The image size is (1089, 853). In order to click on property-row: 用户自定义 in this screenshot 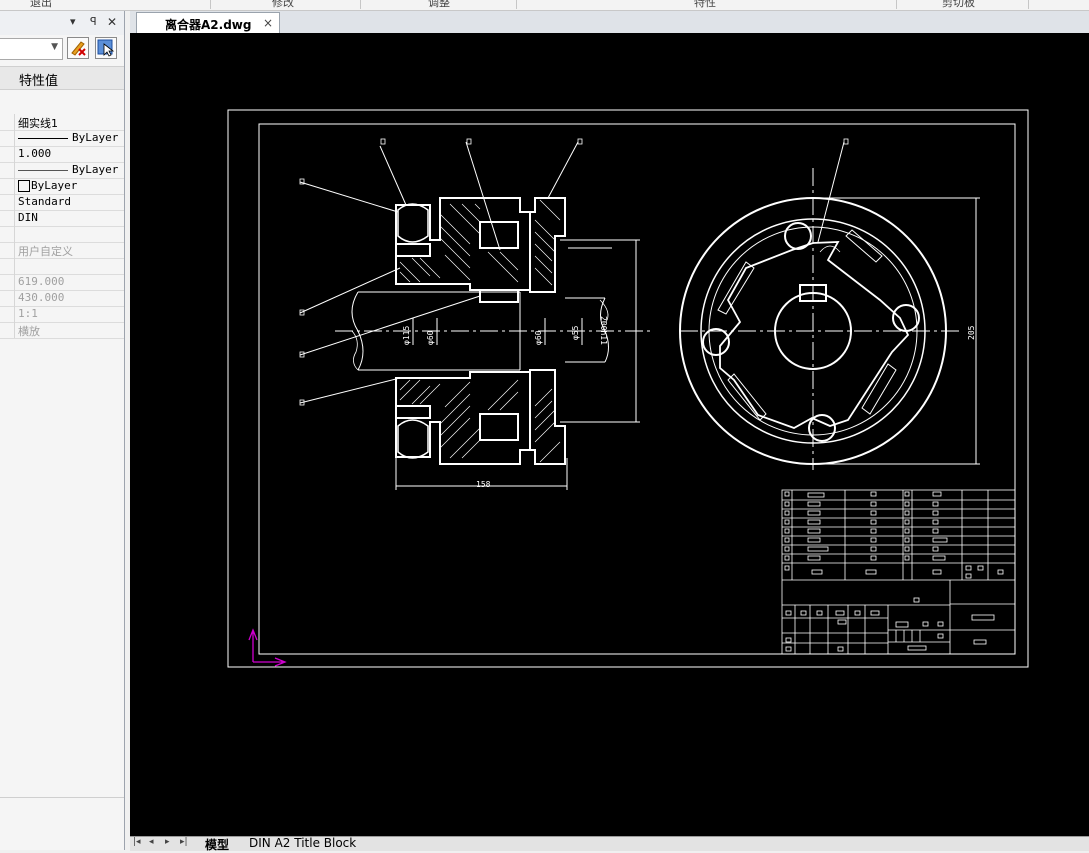, I will do `click(62, 250)`.